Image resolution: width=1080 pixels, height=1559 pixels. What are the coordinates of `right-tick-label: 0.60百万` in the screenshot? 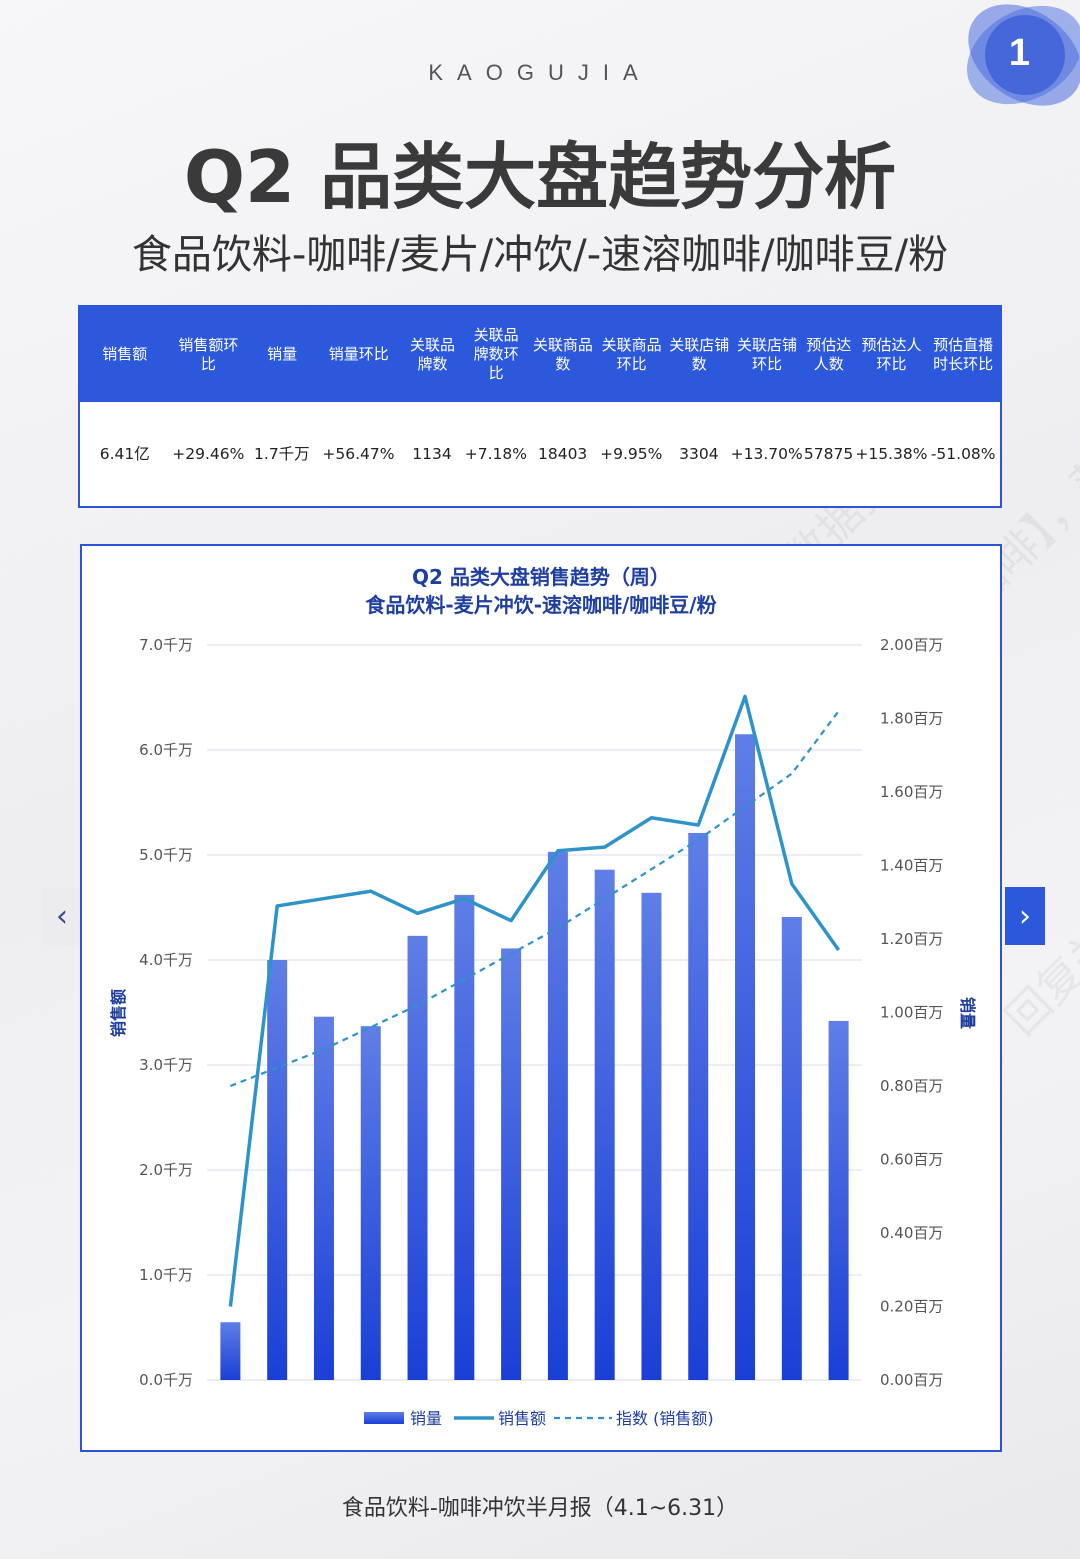 It's located at (911, 1160).